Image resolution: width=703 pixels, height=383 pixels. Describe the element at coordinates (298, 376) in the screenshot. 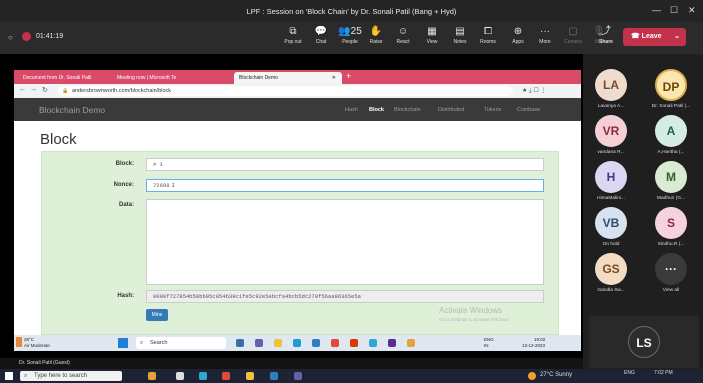

I see `teams-icon` at that location.